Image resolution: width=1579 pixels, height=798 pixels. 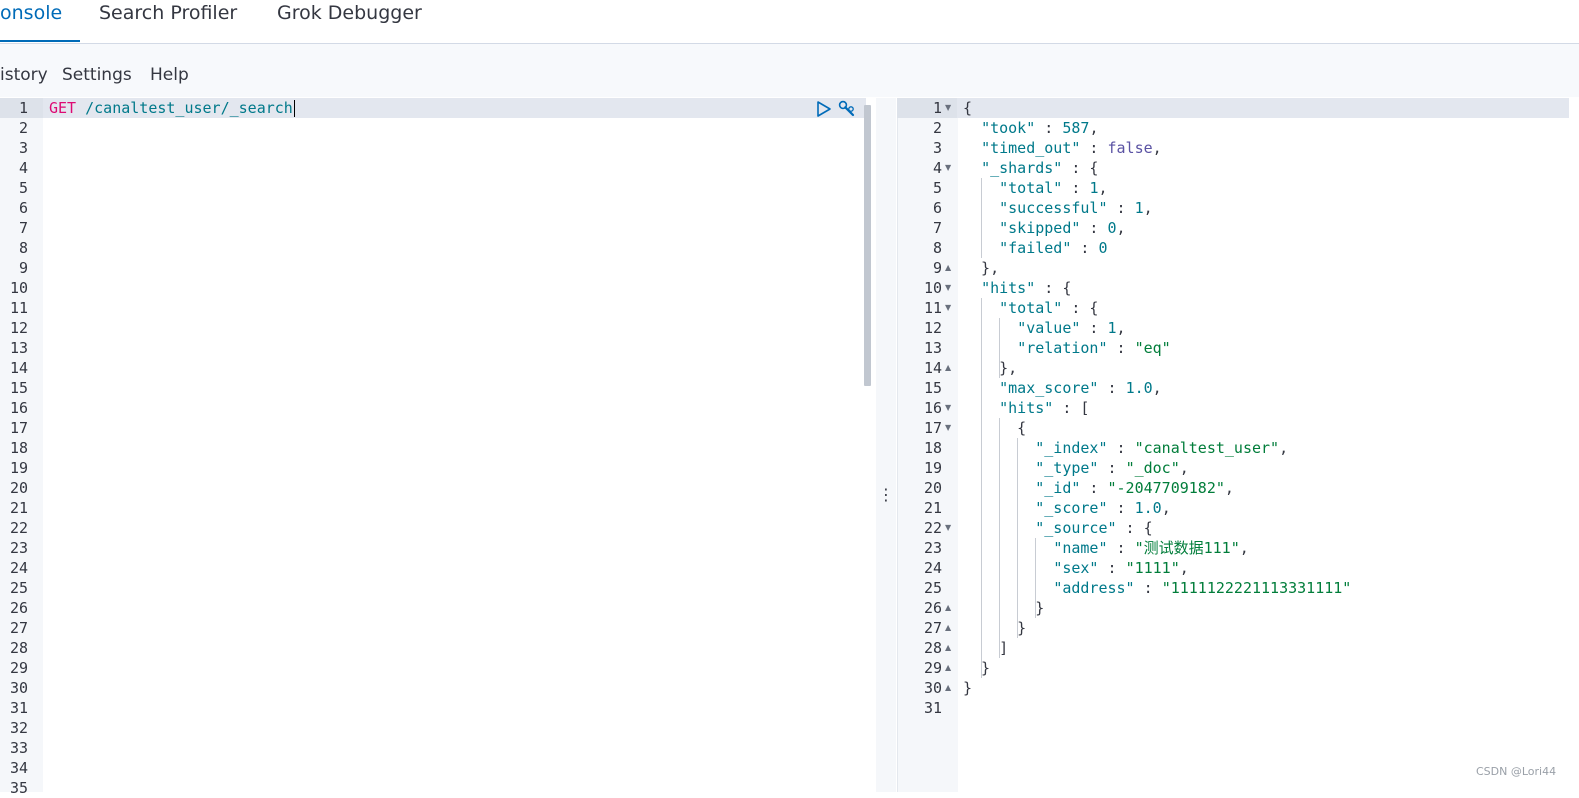 What do you see at coordinates (18, 448) in the screenshot?
I see `request-line-number: 18` at bounding box center [18, 448].